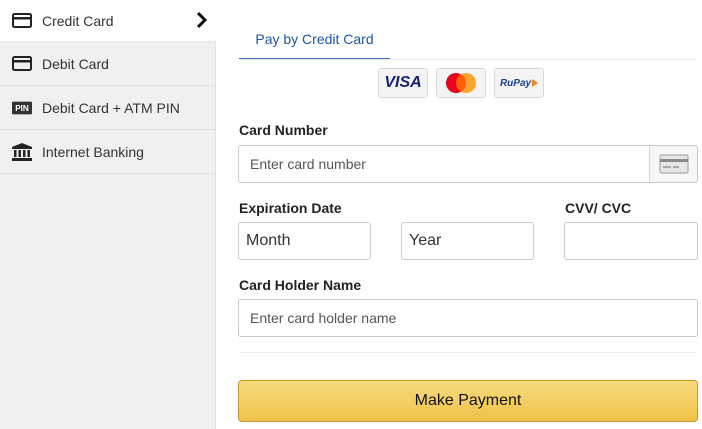 The image size is (702, 429). I want to click on sidebar-item-label: Debit Card + ATM PIN, so click(111, 107).